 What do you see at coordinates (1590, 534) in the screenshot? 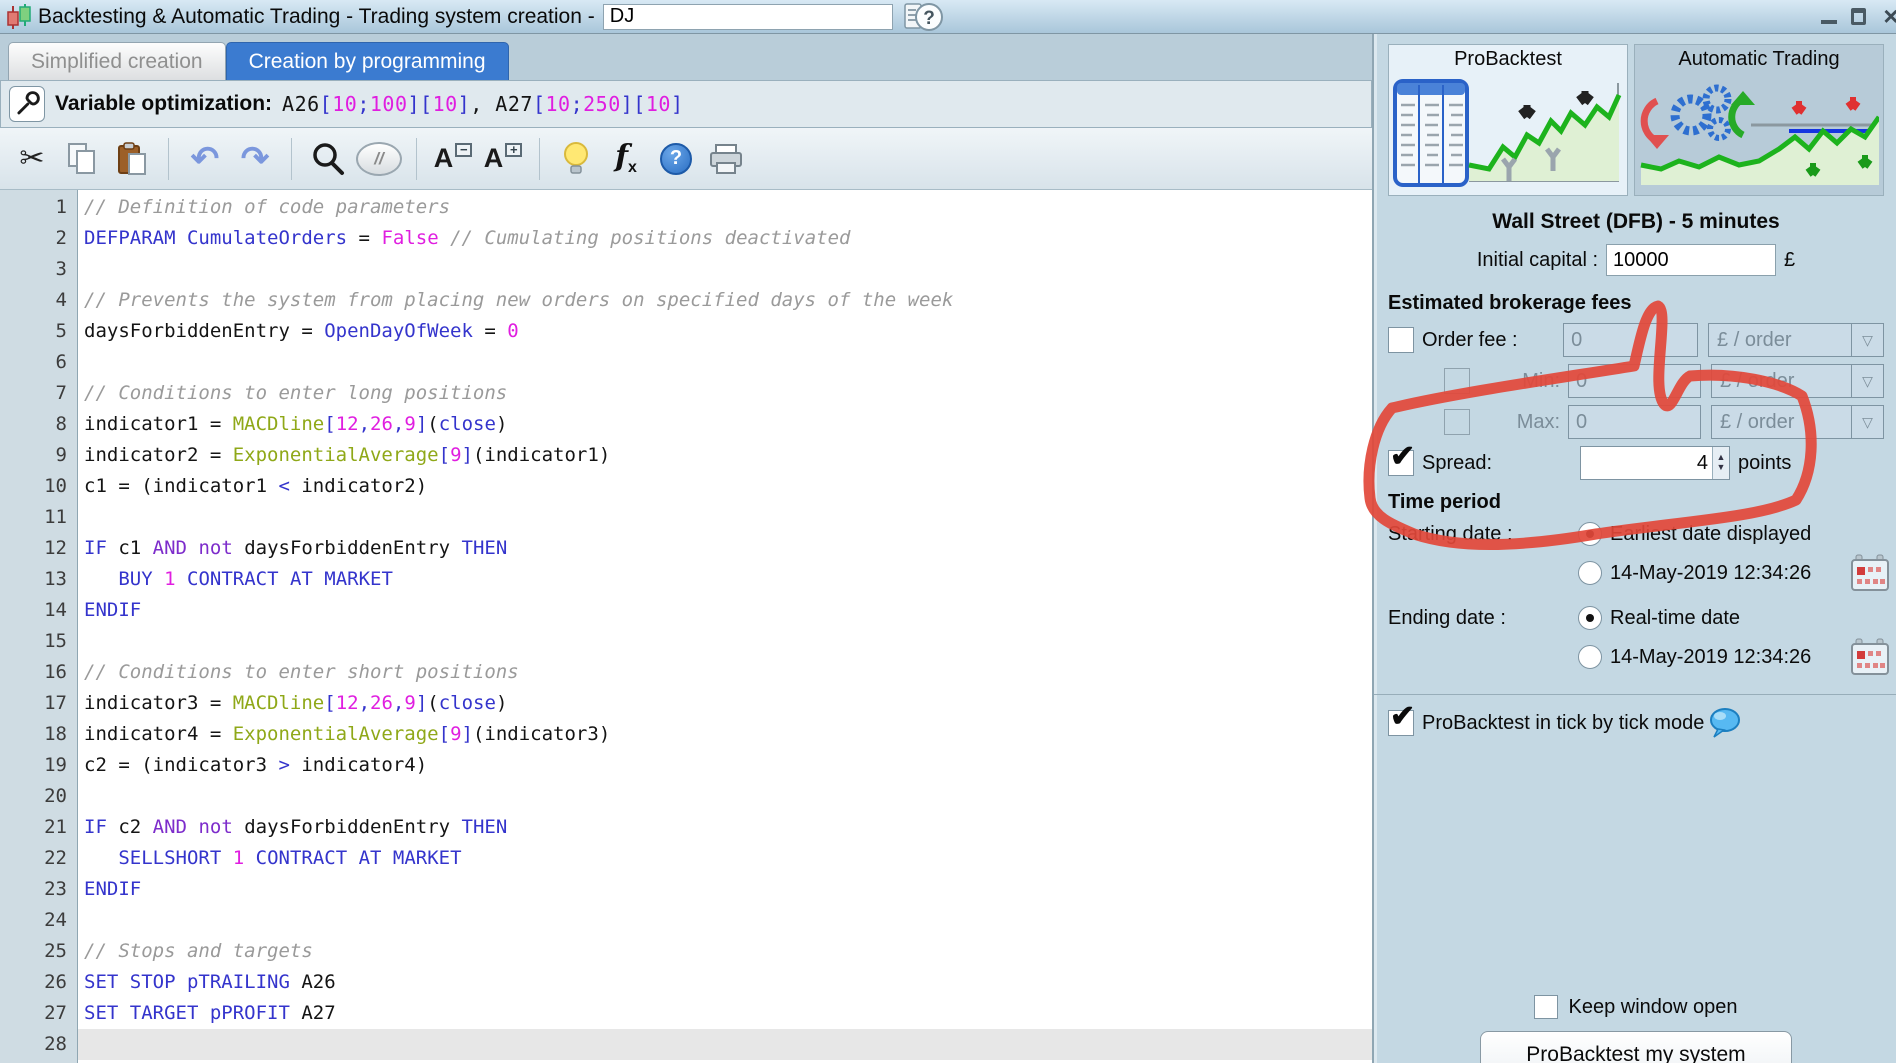
I see `starting-earliest-radio` at bounding box center [1590, 534].